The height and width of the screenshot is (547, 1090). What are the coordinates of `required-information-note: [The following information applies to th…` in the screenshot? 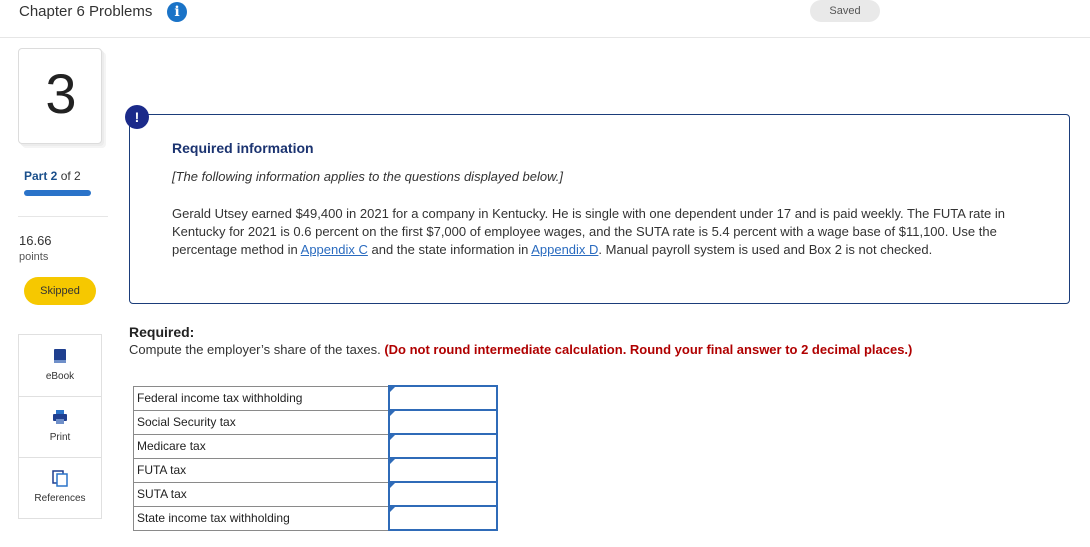 It's located at (367, 176).